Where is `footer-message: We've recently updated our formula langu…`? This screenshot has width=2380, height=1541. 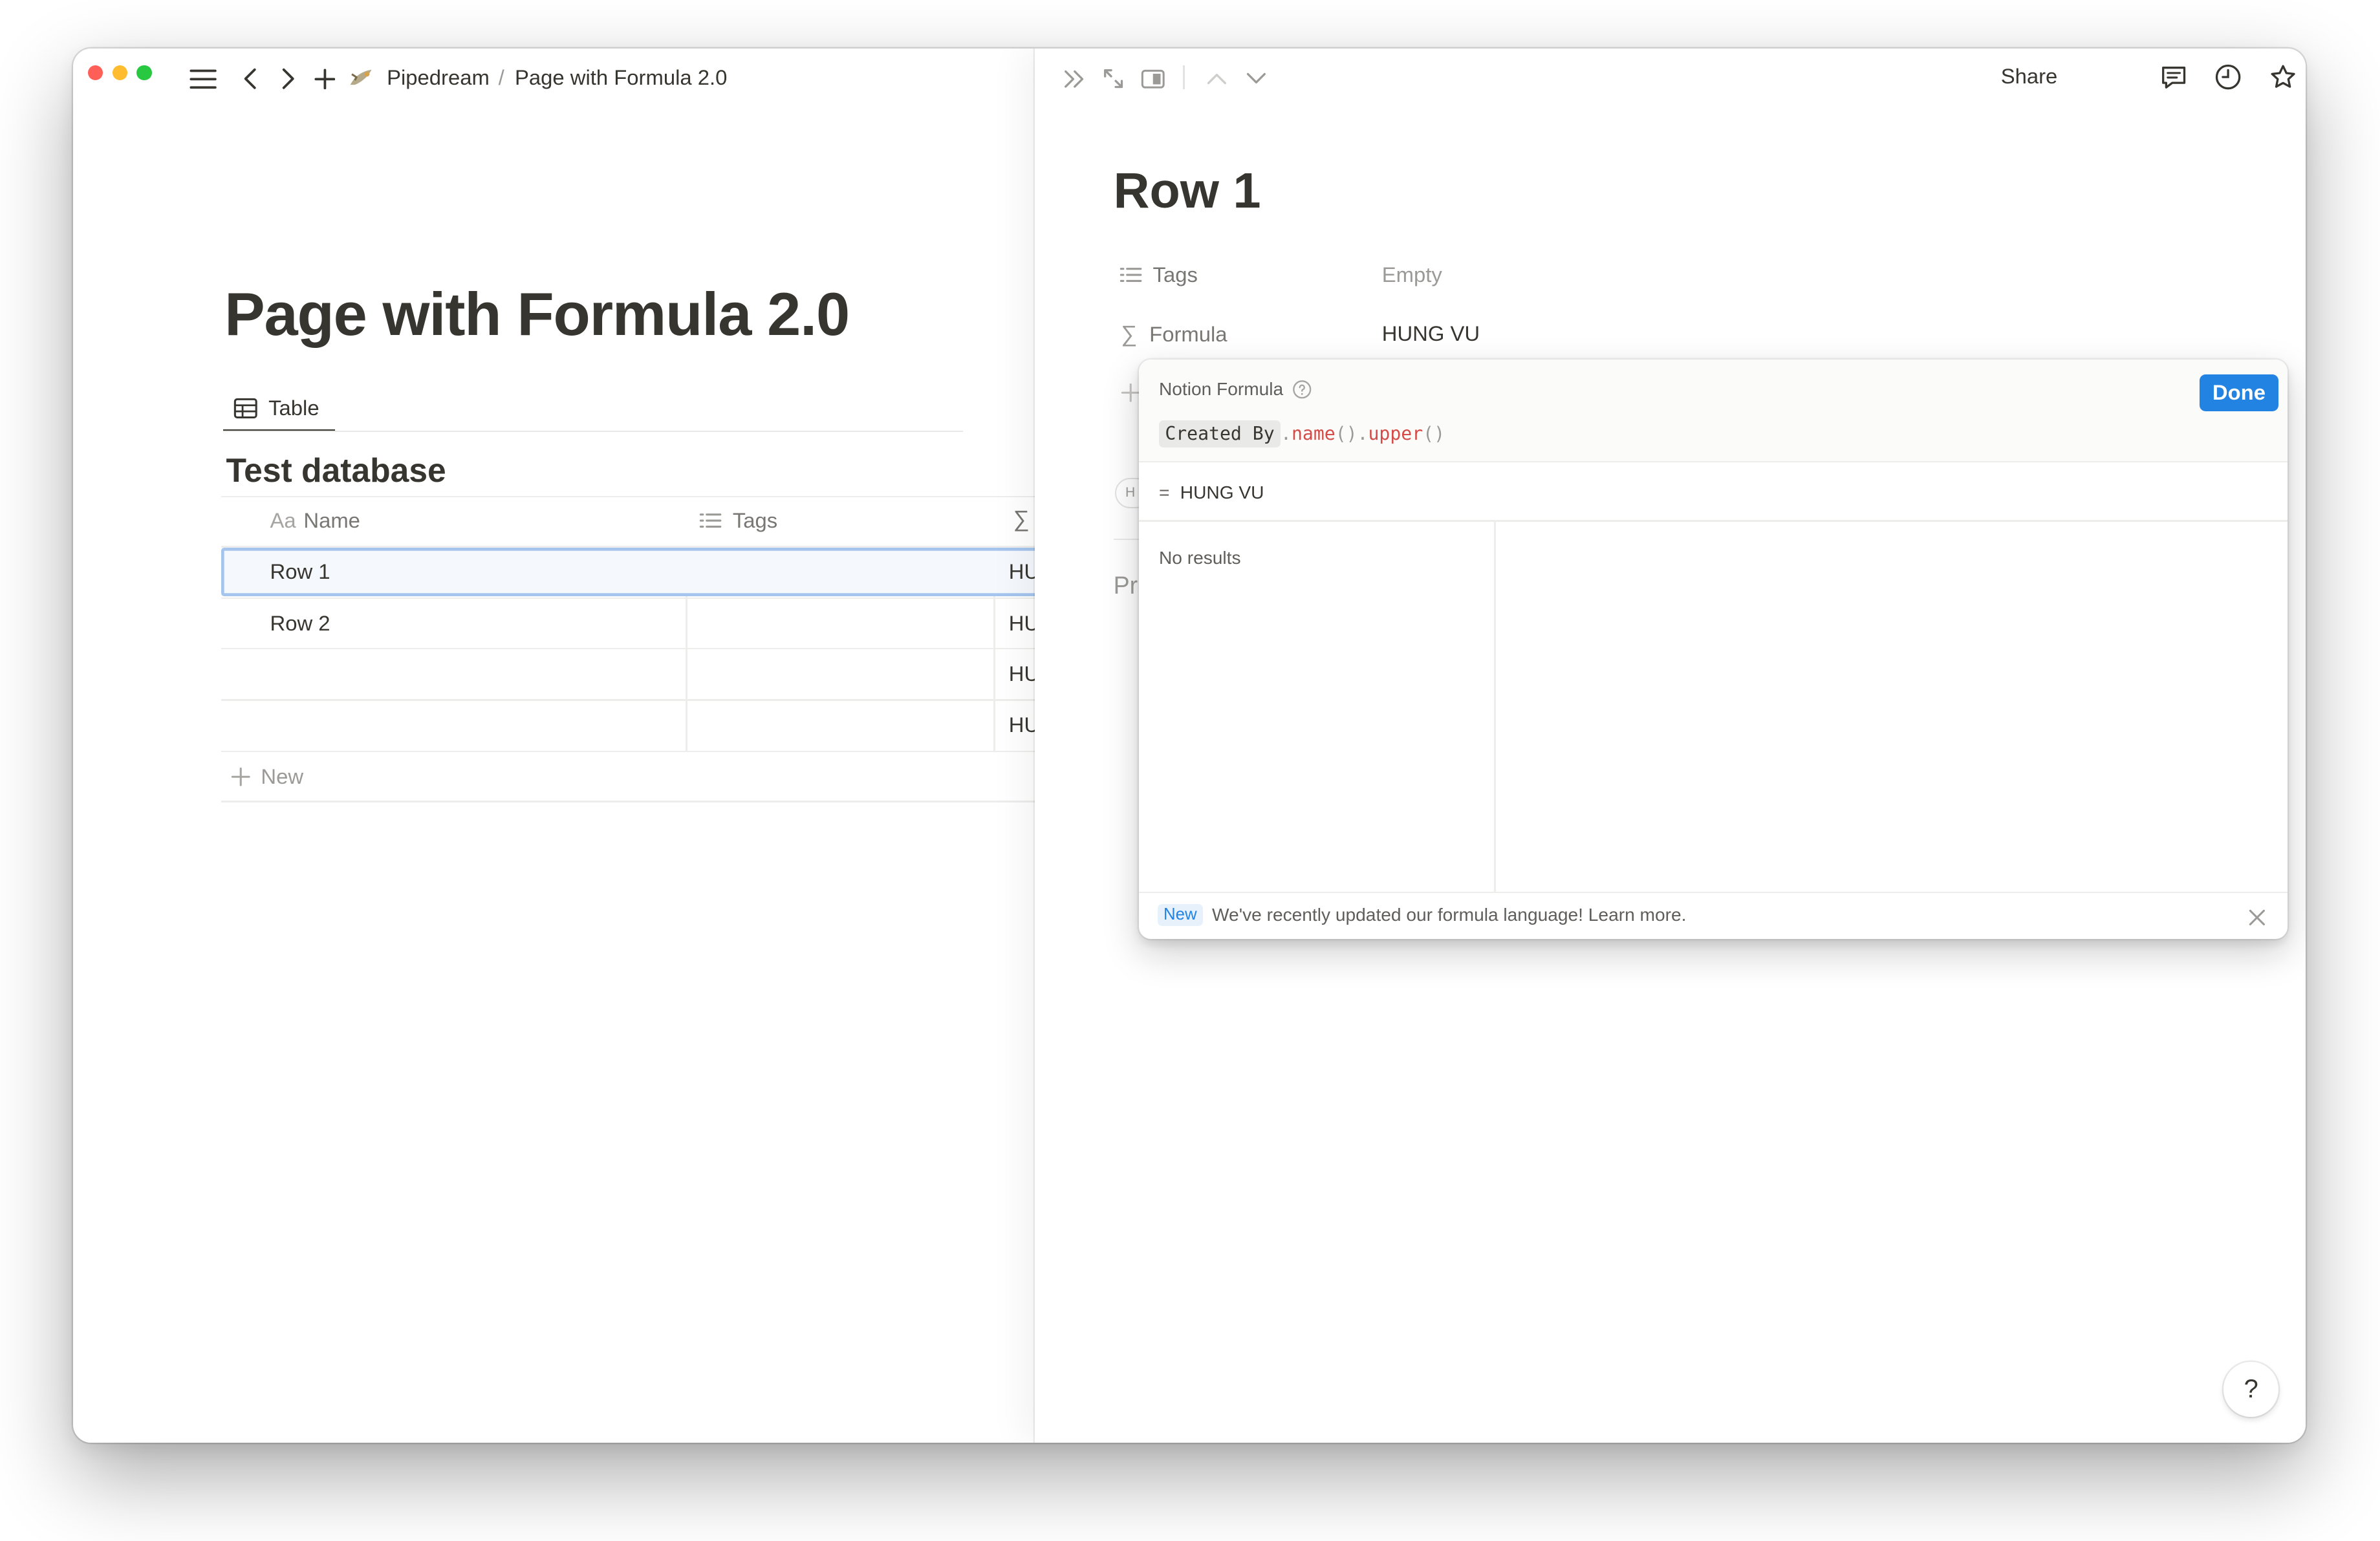 footer-message: We've recently updated our formula langu… is located at coordinates (1449, 915).